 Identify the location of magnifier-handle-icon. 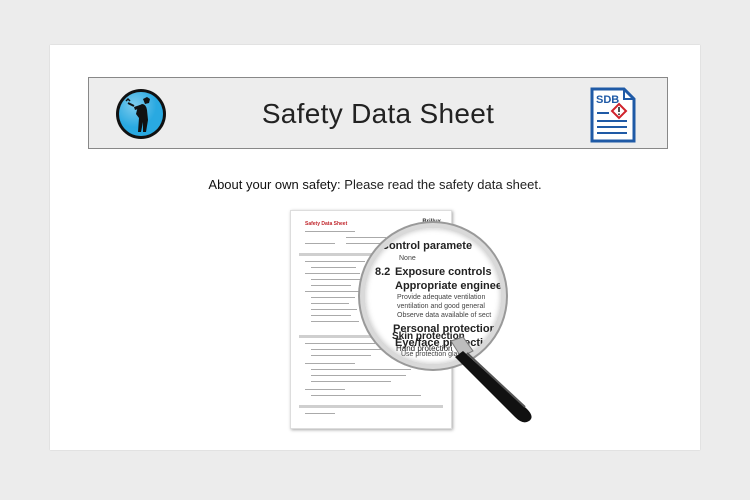
(495, 380).